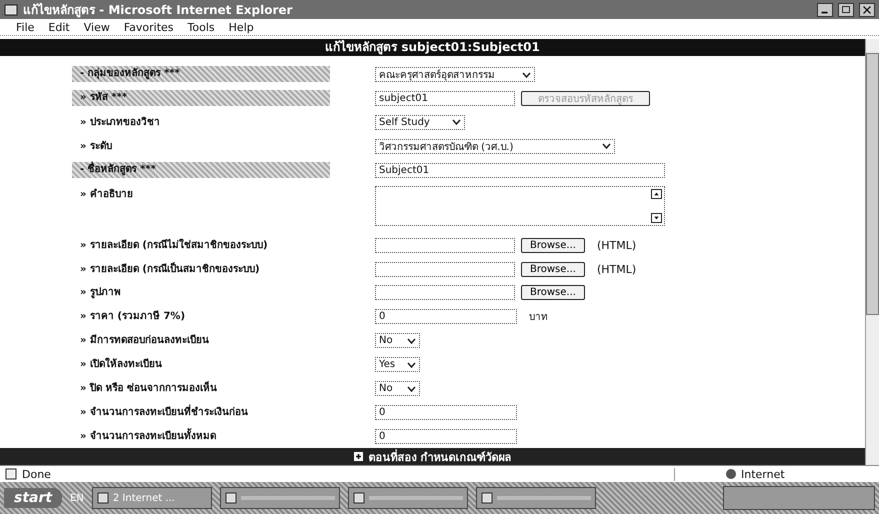  What do you see at coordinates (144, 340) in the screenshot?
I see `field-label: » มีการทดสอบก่อนลงทะเบียน` at bounding box center [144, 340].